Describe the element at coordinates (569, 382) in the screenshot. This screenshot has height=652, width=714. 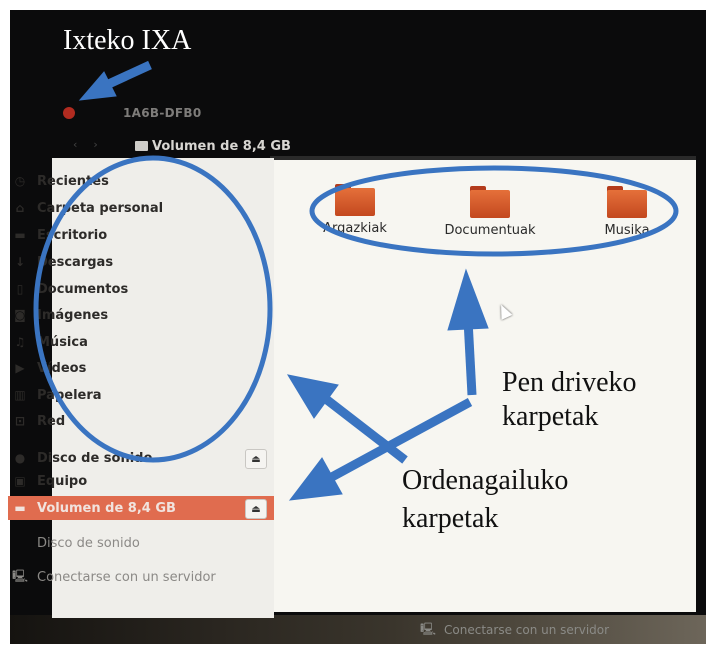
I see `annotation-pendrive-line1: Pen driveko` at that location.